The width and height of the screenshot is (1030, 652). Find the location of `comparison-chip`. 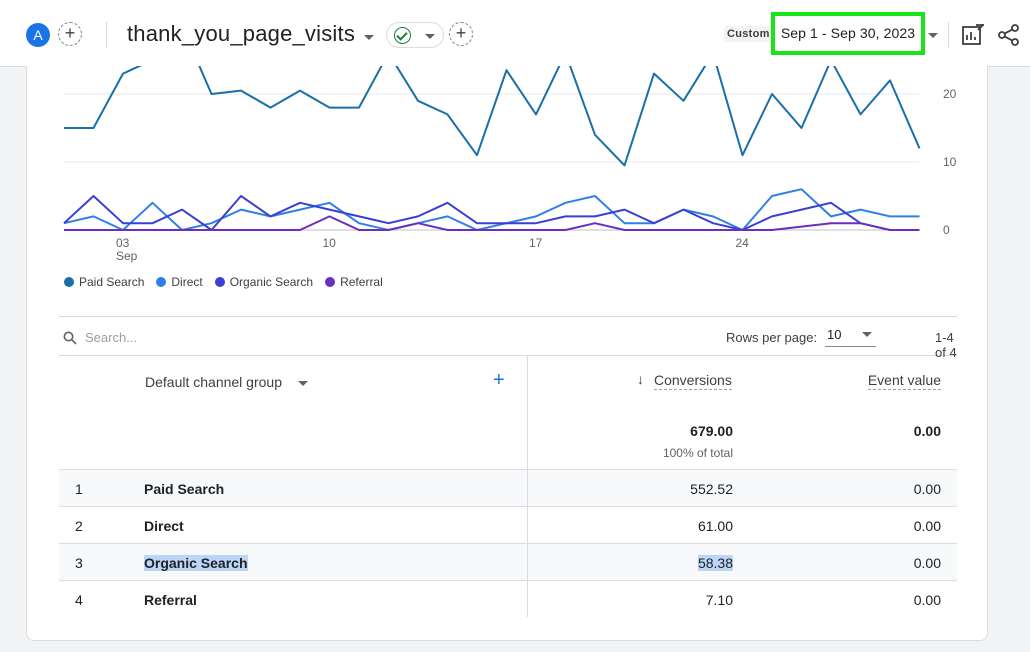

comparison-chip is located at coordinates (415, 35).